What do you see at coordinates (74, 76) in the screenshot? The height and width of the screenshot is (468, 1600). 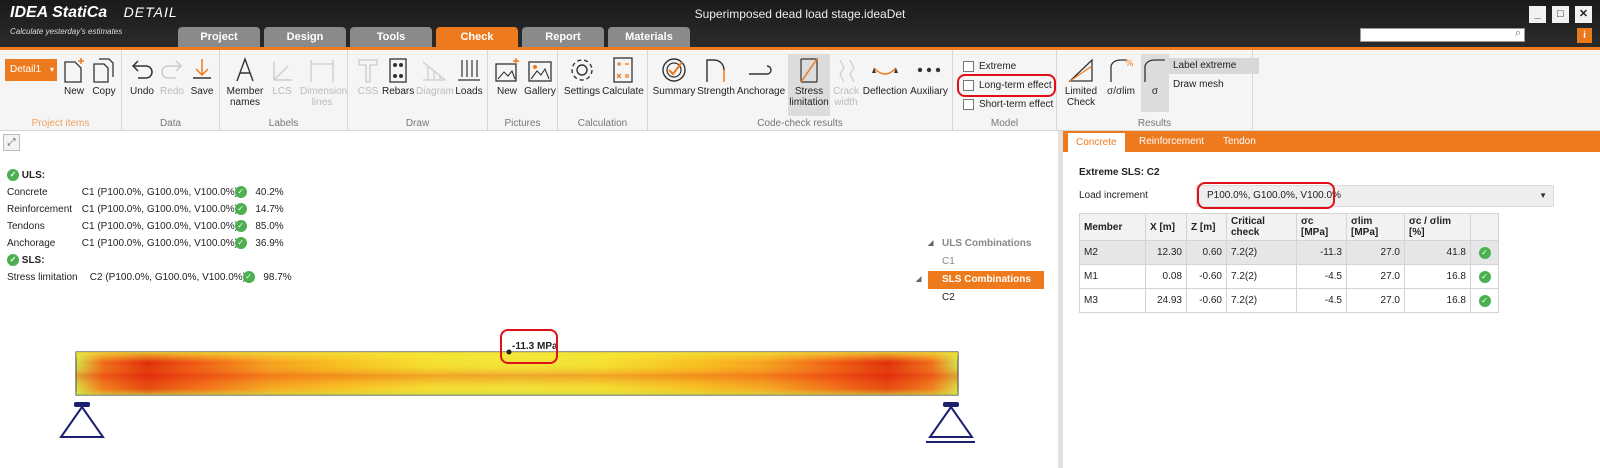 I see `new-item-button: New` at bounding box center [74, 76].